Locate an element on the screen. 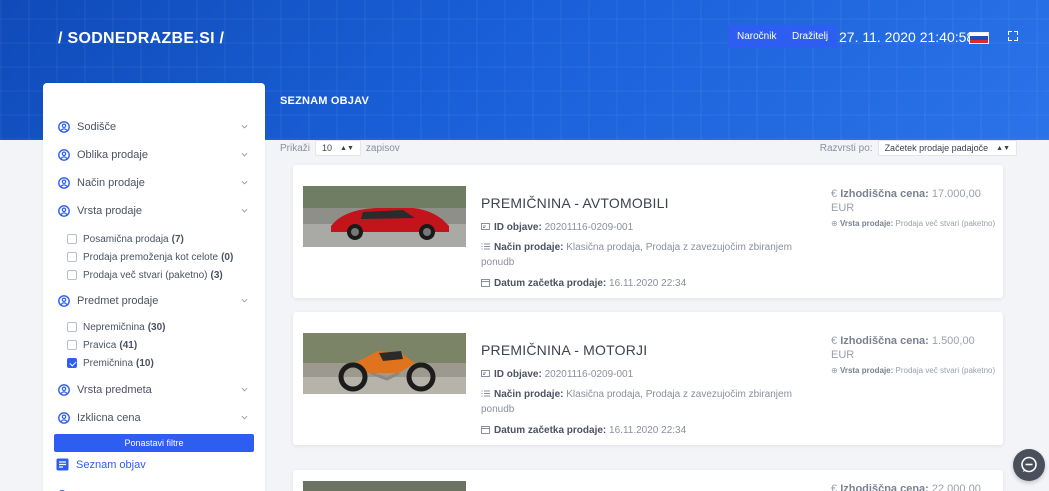  show-suffix: zapisov is located at coordinates (382, 148).